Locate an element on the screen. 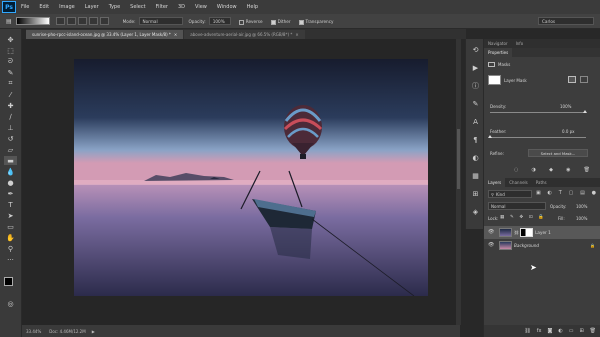 This screenshot has height=337, width=600. tab-layers: Layers is located at coordinates (495, 182).